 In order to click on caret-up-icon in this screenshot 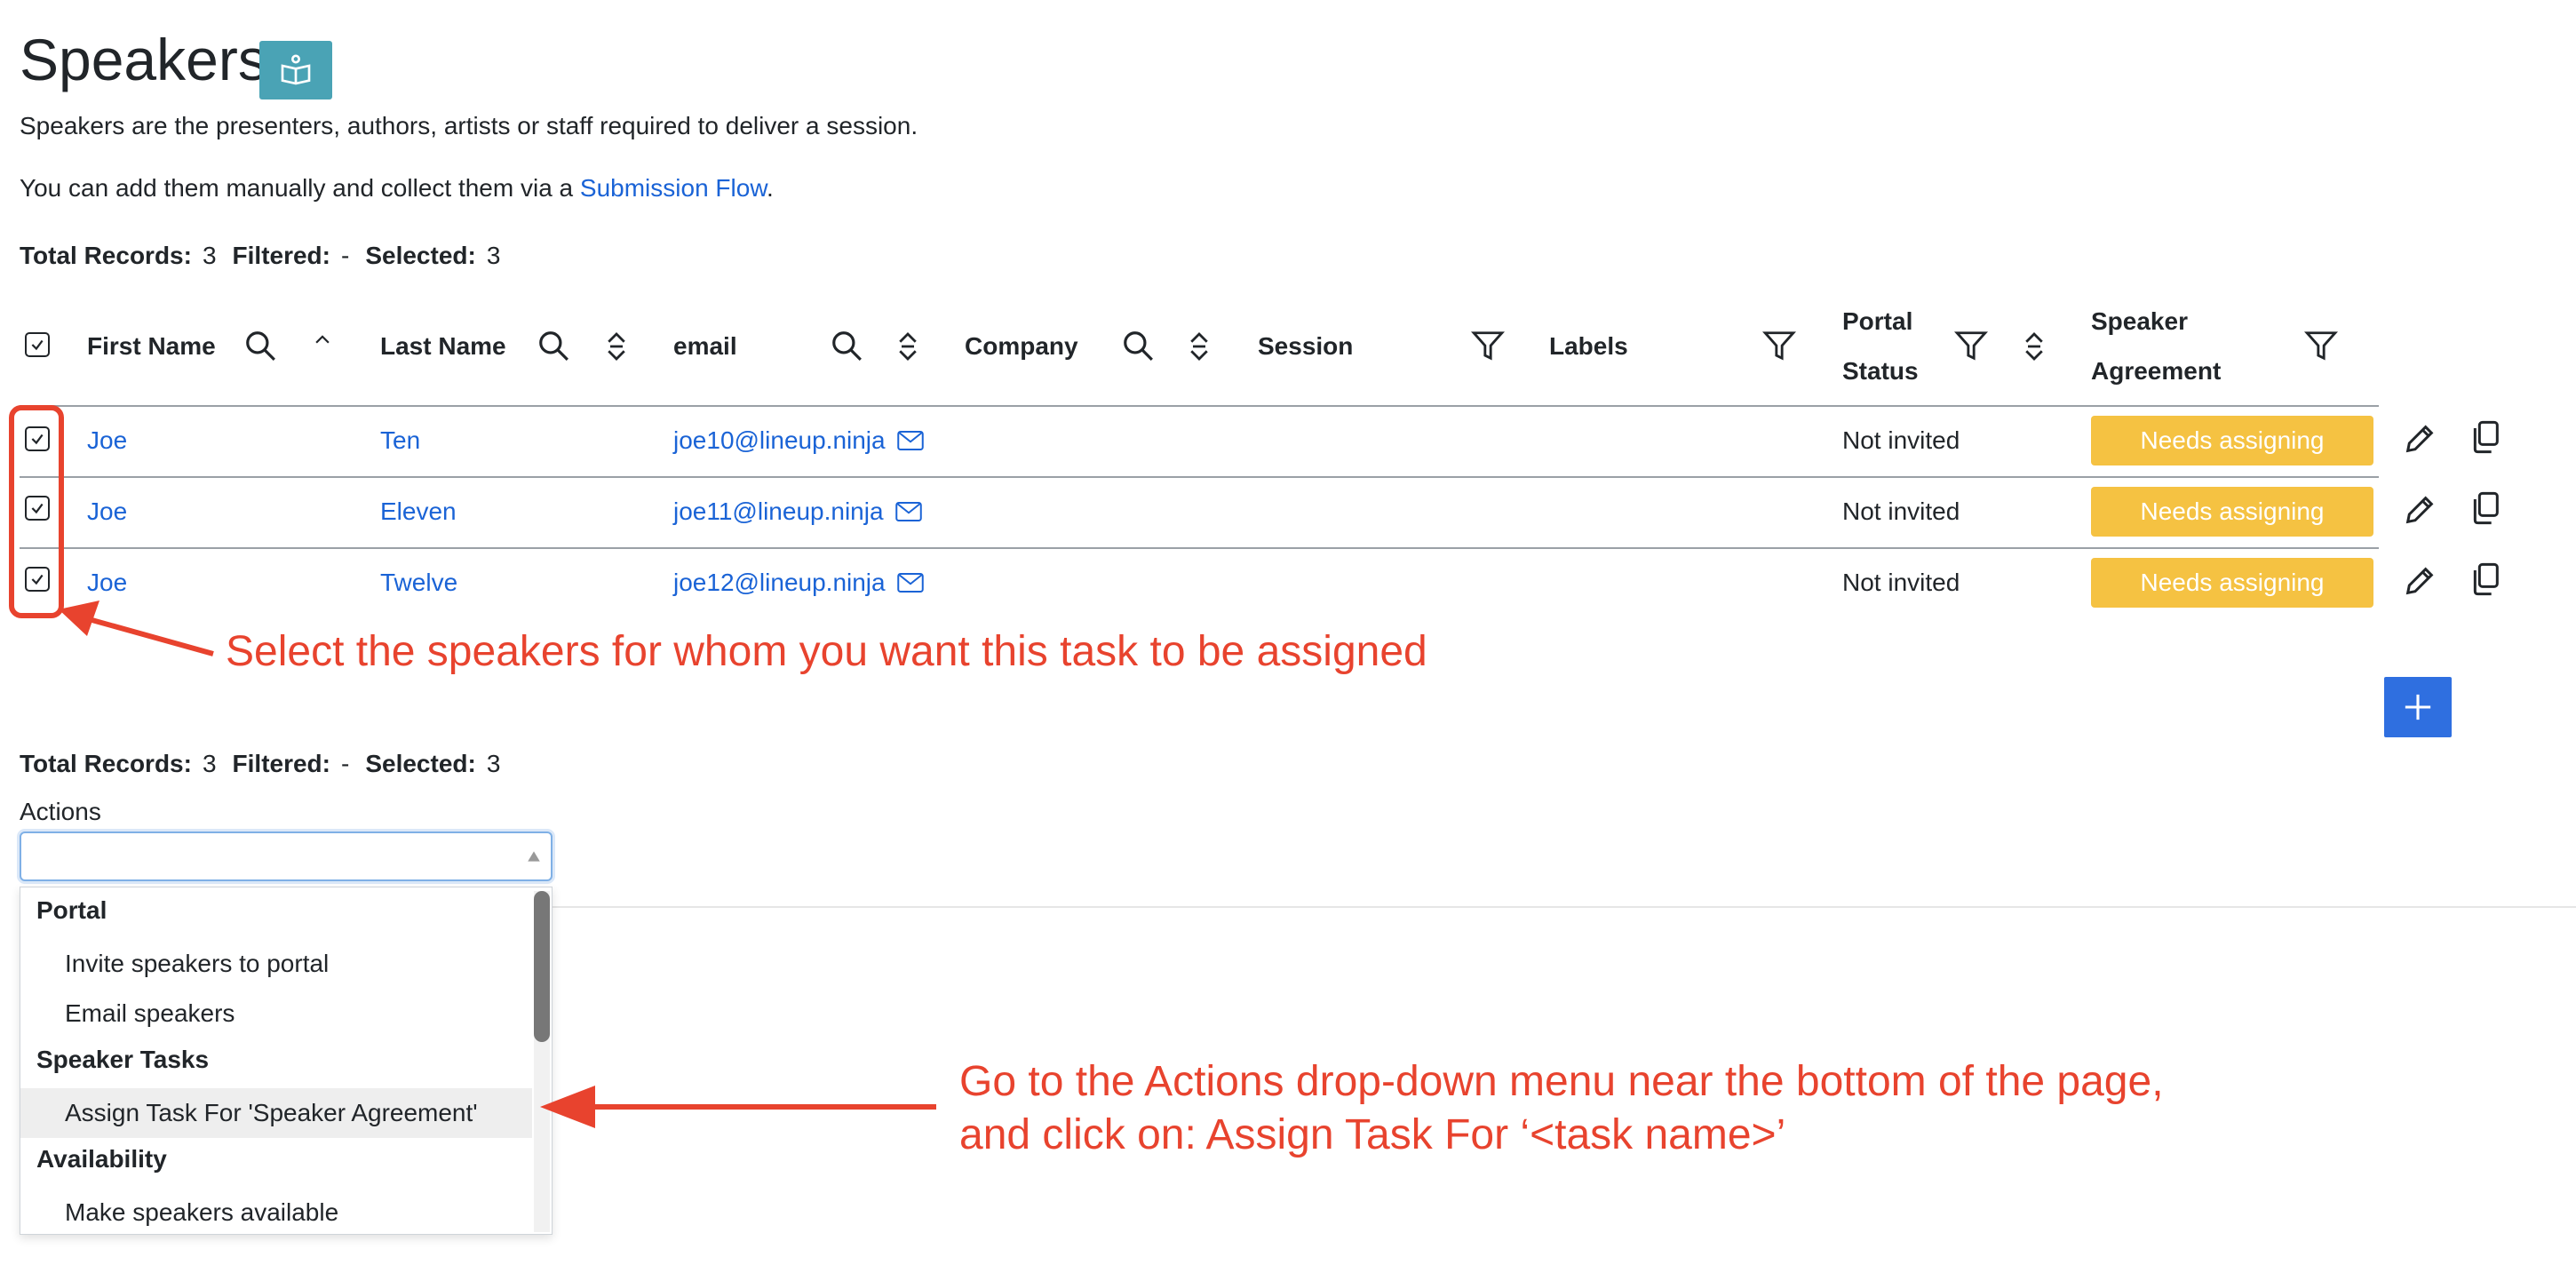, I will do `click(534, 856)`.